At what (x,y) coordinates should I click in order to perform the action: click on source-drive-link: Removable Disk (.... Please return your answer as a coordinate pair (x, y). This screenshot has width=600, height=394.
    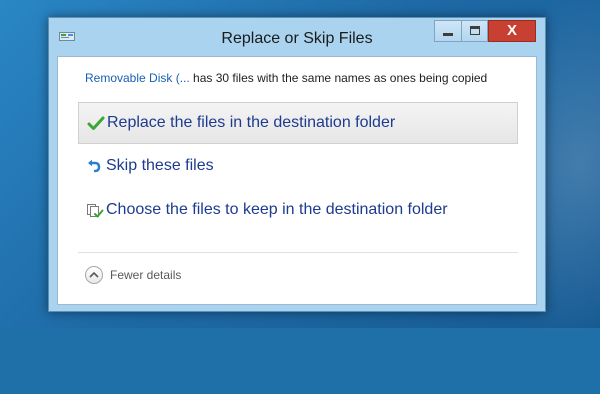
    Looking at the image, I should click on (137, 78).